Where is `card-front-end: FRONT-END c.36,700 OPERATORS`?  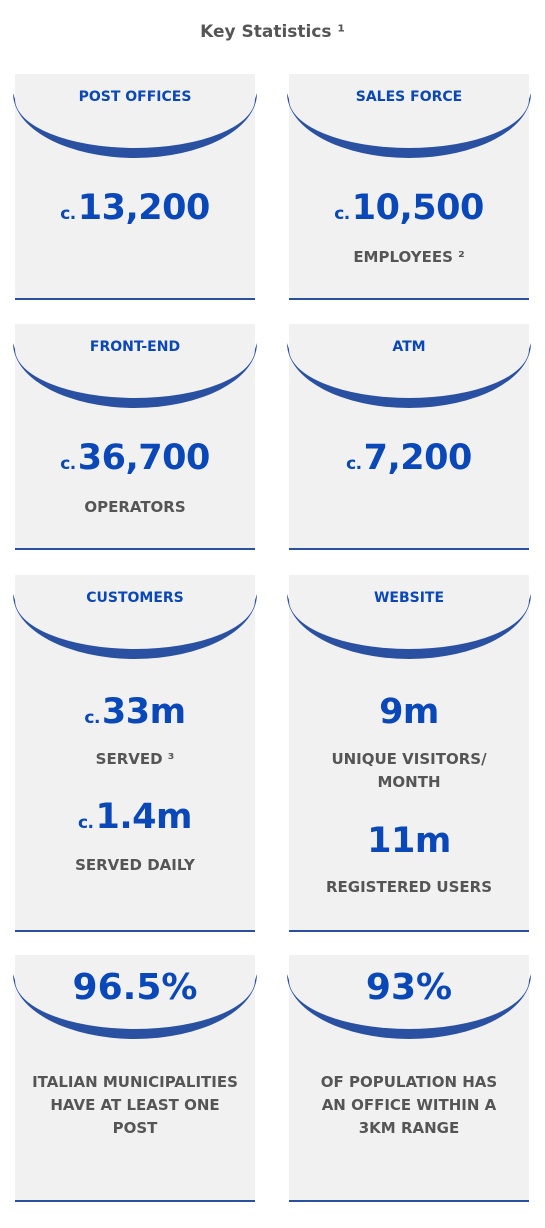
card-front-end: FRONT-END c.36,700 OPERATORS is located at coordinates (135, 437).